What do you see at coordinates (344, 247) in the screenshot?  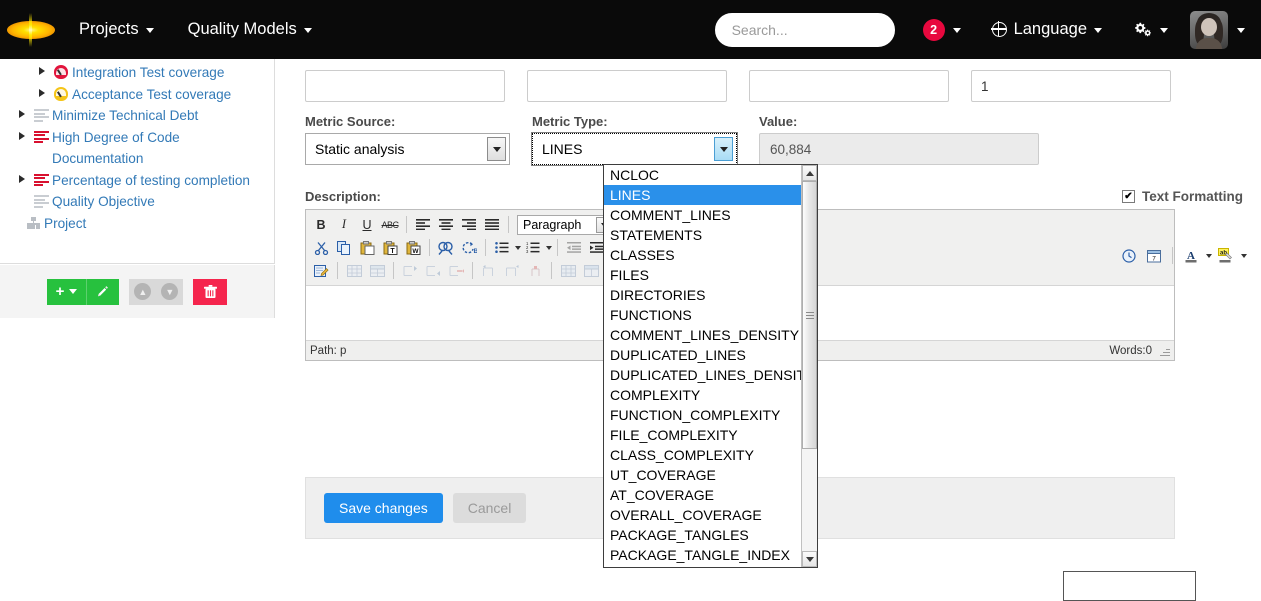 I see `copy-icon` at bounding box center [344, 247].